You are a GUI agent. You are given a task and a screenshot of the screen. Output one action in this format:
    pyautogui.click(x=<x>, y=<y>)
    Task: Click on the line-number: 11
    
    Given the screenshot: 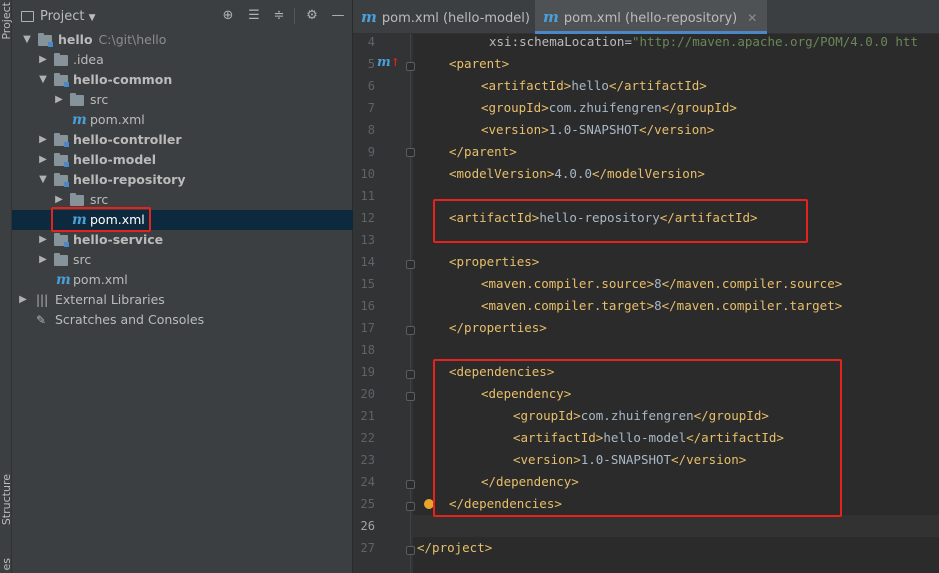 What is the action you would take?
    pyautogui.click(x=367, y=196)
    